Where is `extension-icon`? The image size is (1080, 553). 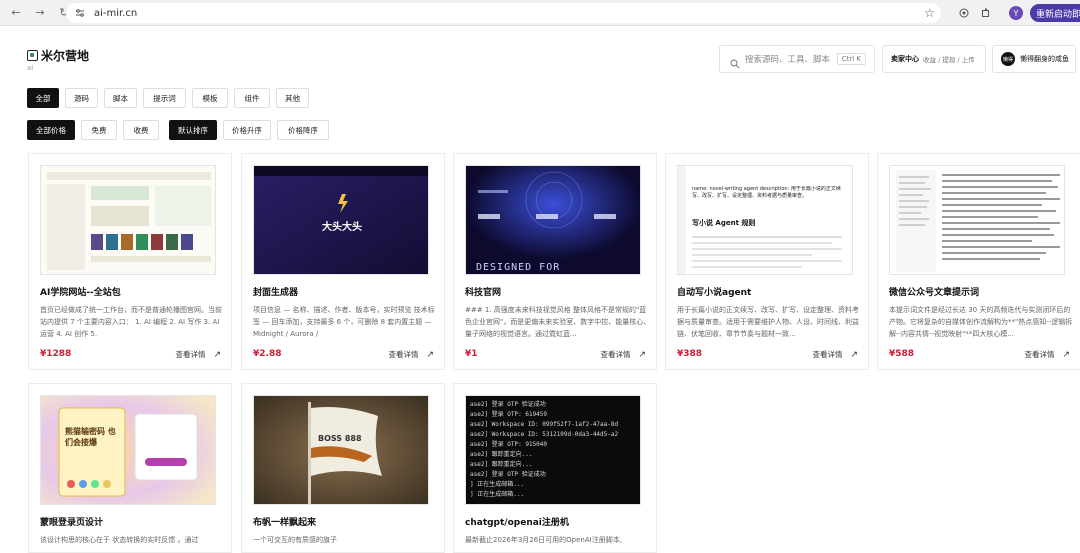
extension-icon is located at coordinates (964, 13).